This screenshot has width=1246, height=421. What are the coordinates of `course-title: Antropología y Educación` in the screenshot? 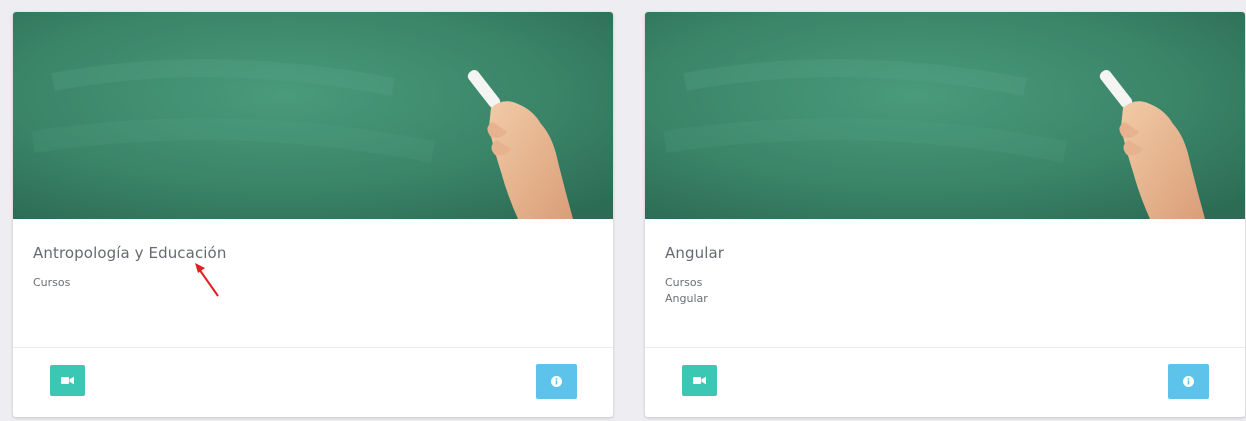 It's located at (129, 253).